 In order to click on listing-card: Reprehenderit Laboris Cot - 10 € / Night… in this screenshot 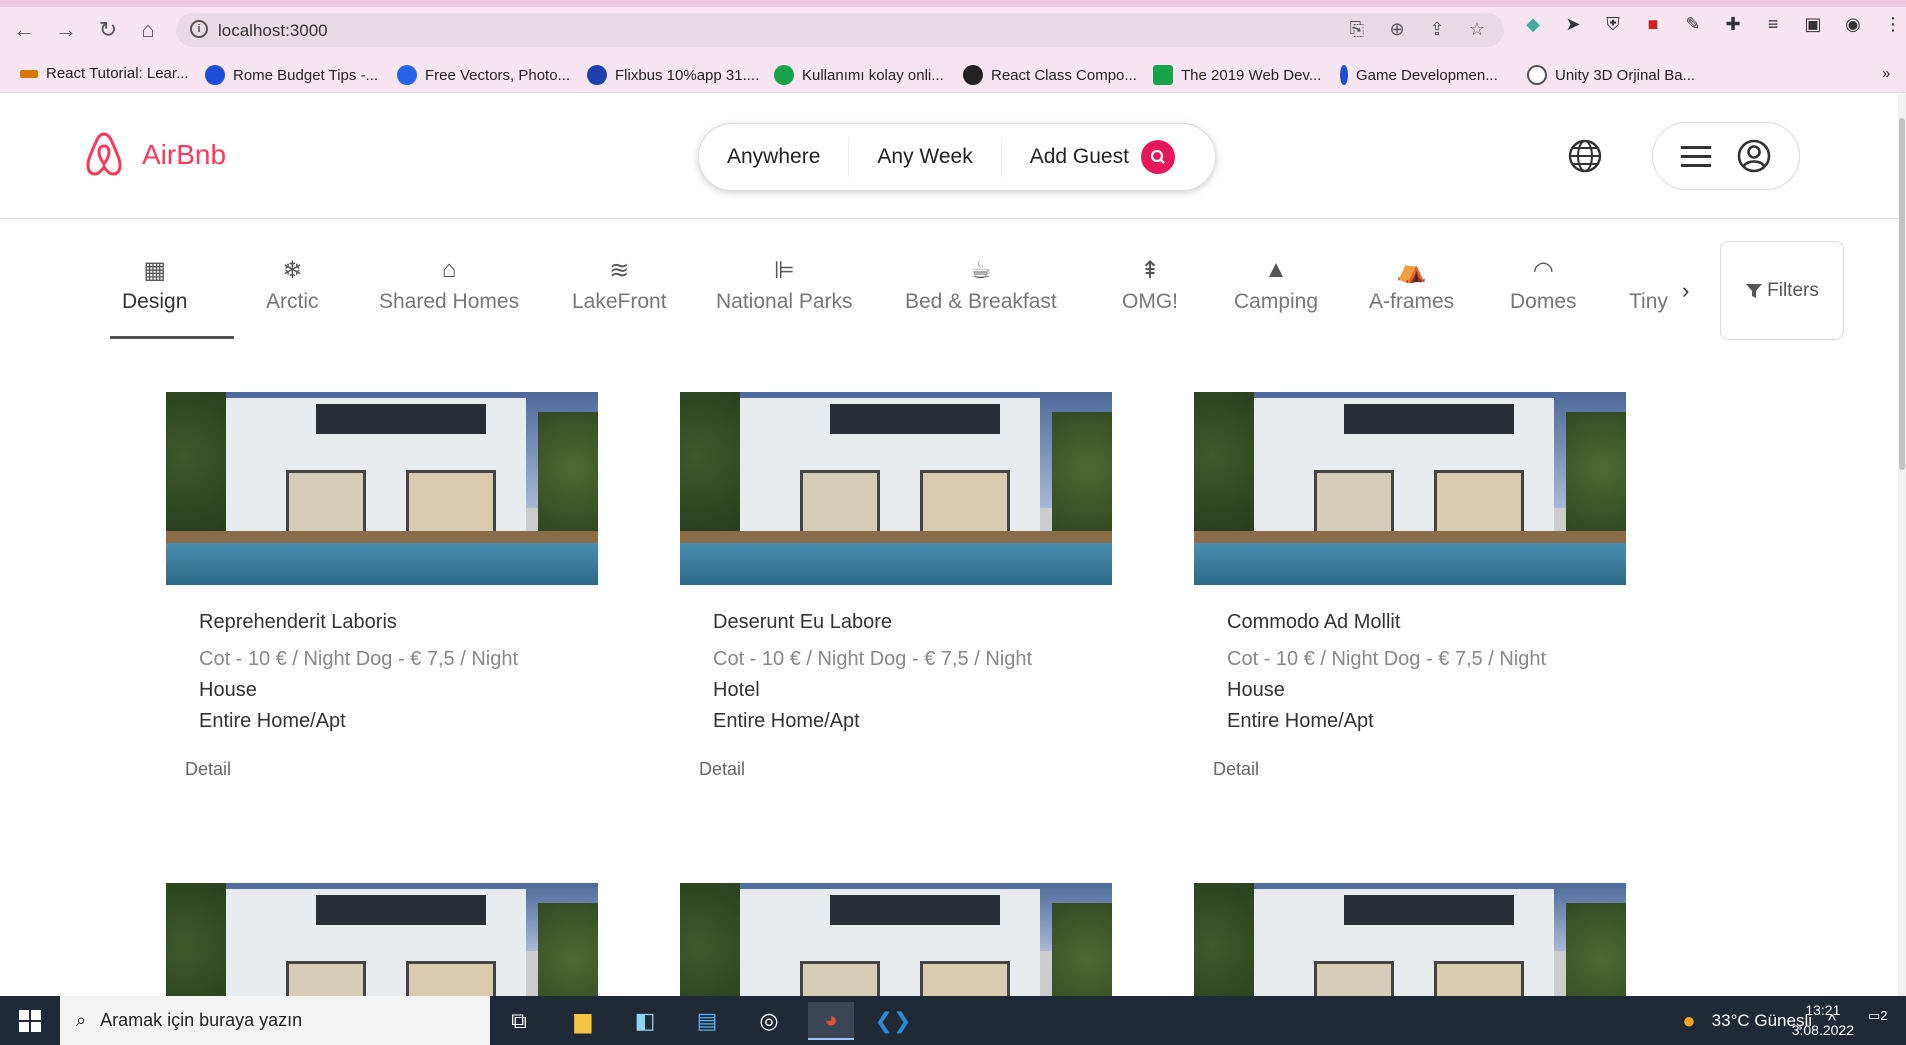, I will do `click(382, 586)`.